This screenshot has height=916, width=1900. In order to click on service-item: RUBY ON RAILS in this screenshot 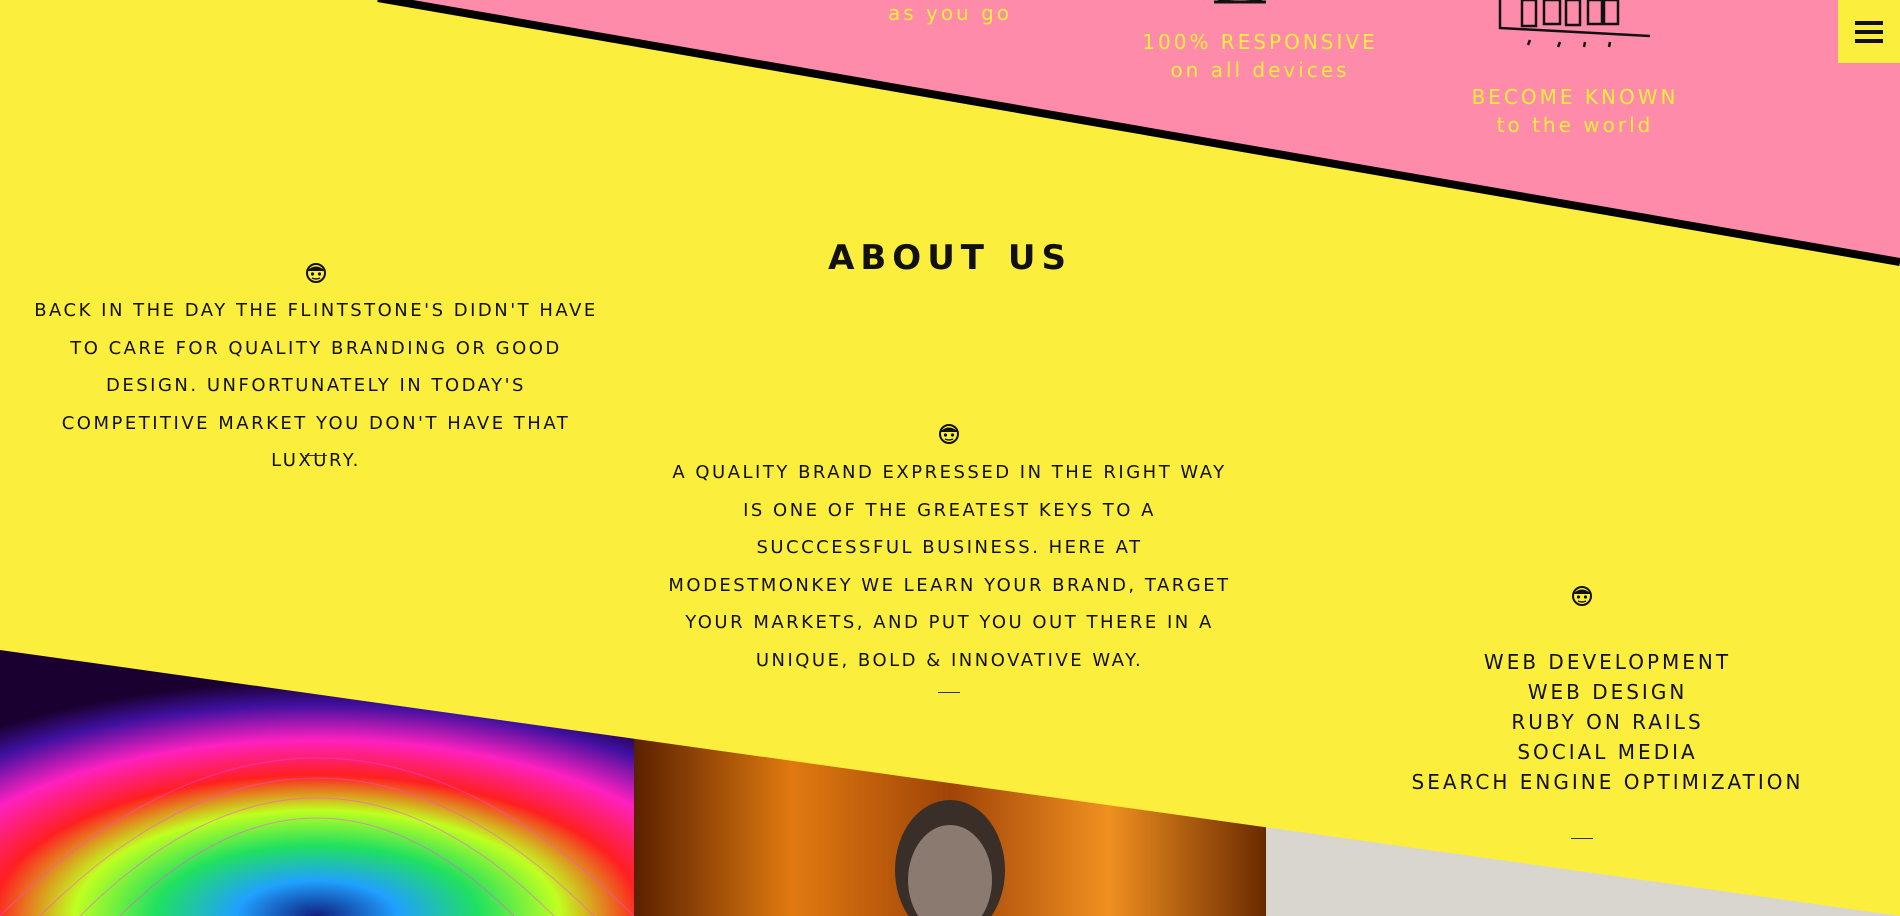, I will do `click(1607, 722)`.